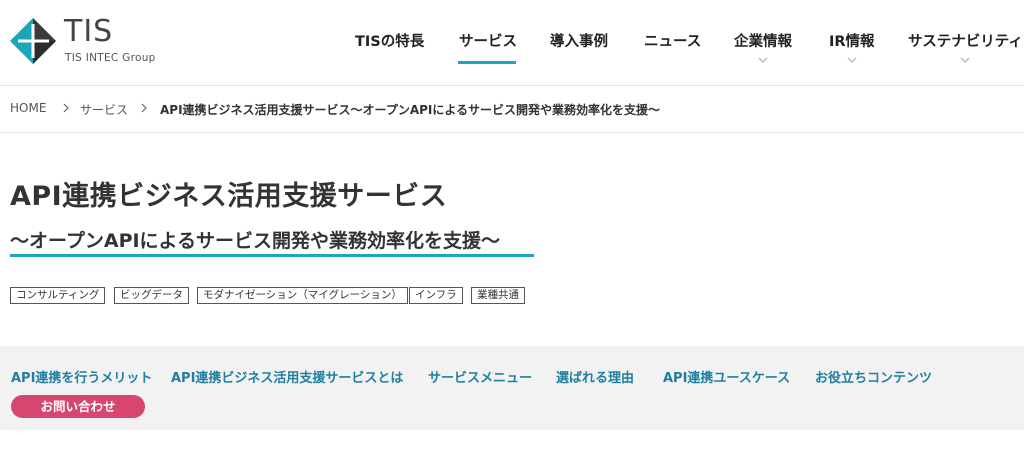 This screenshot has width=1024, height=470. I want to click on nav-item-label: 導入事例, so click(579, 42).